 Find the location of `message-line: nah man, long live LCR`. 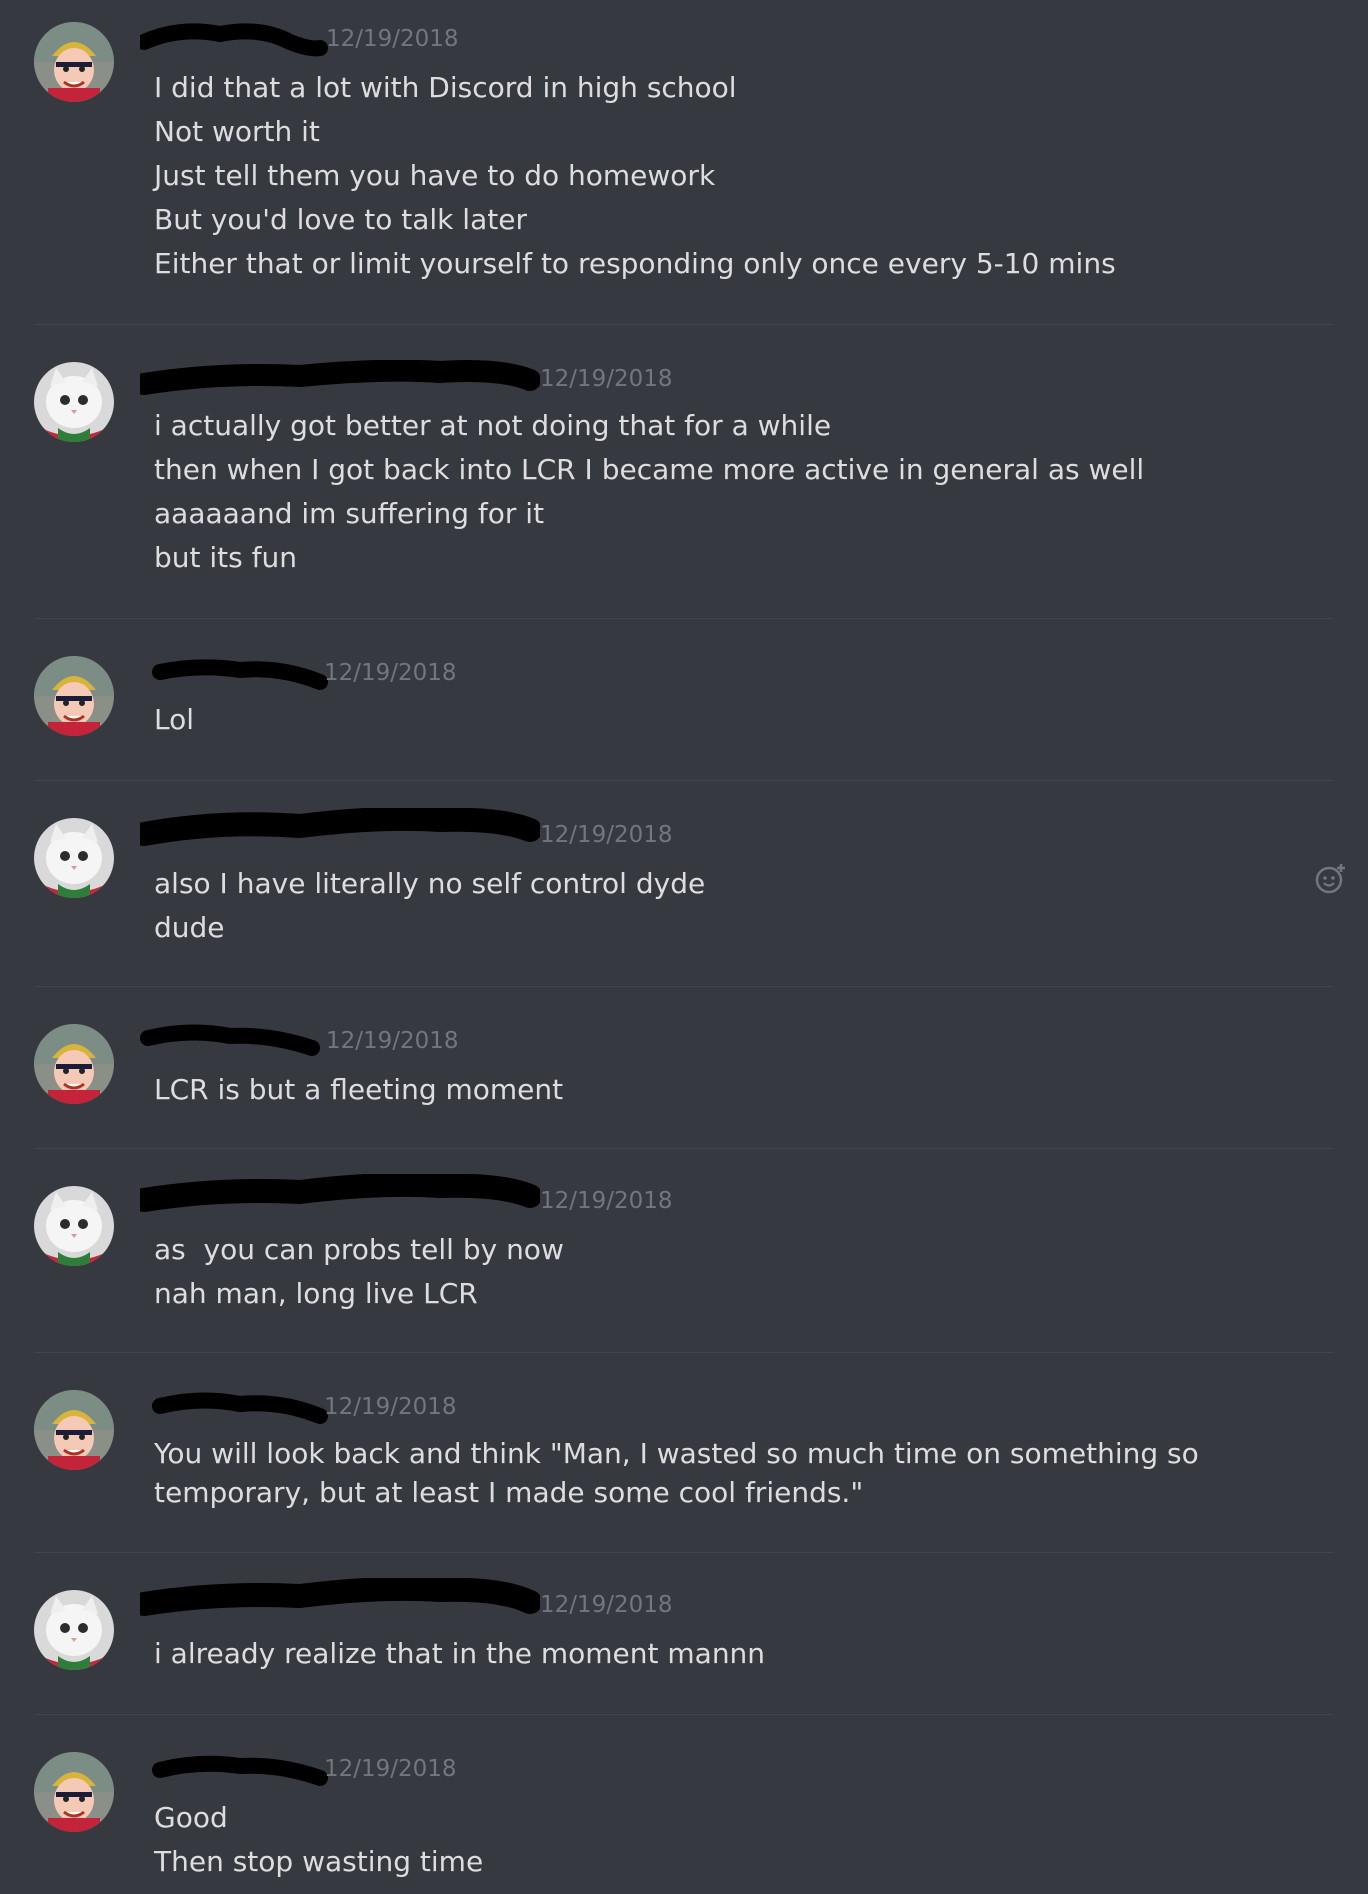

message-line: nah man, long live LCR is located at coordinates (316, 1293).